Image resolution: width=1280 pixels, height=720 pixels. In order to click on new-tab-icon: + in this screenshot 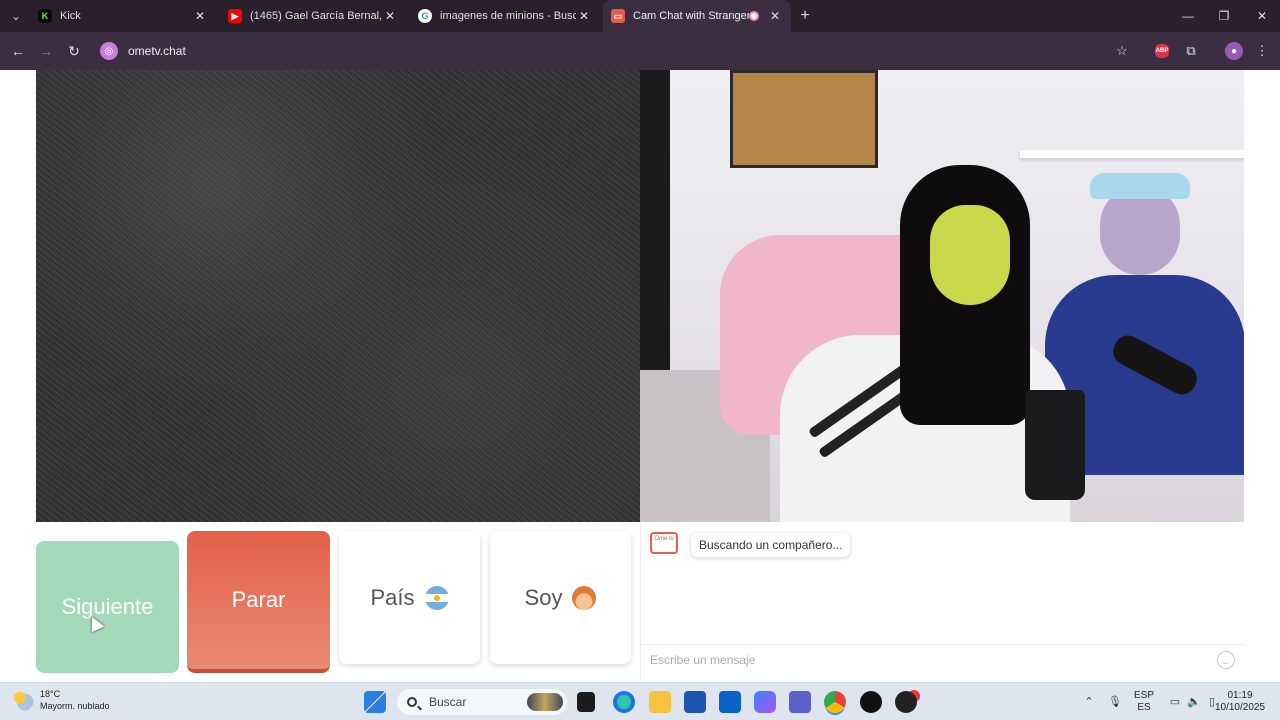, I will do `click(805, 16)`.